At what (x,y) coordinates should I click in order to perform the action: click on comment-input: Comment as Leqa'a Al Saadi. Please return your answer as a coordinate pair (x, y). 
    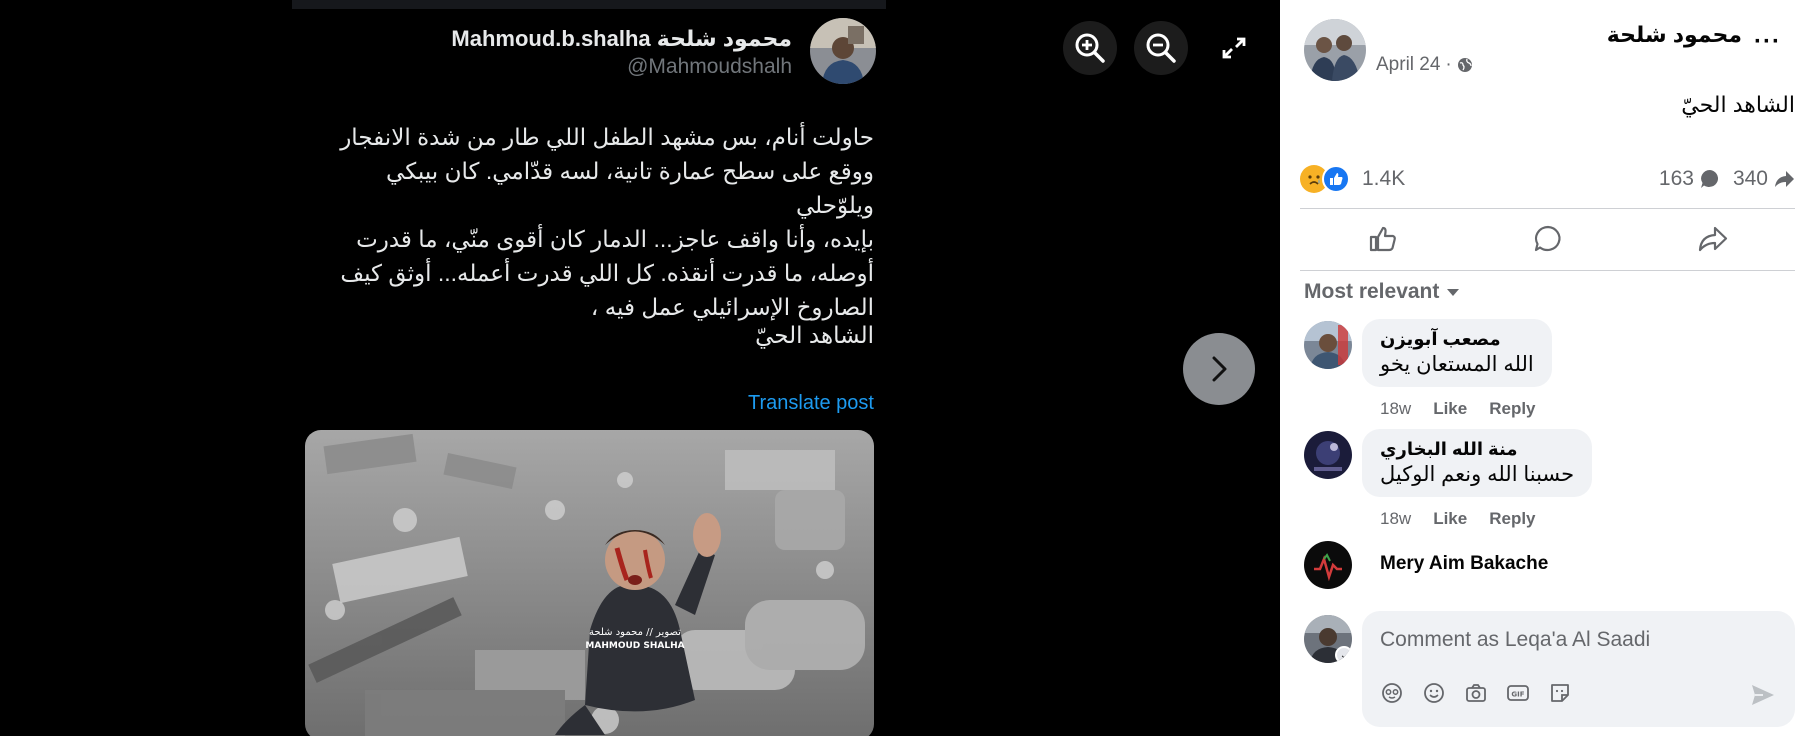
    Looking at the image, I should click on (1515, 640).